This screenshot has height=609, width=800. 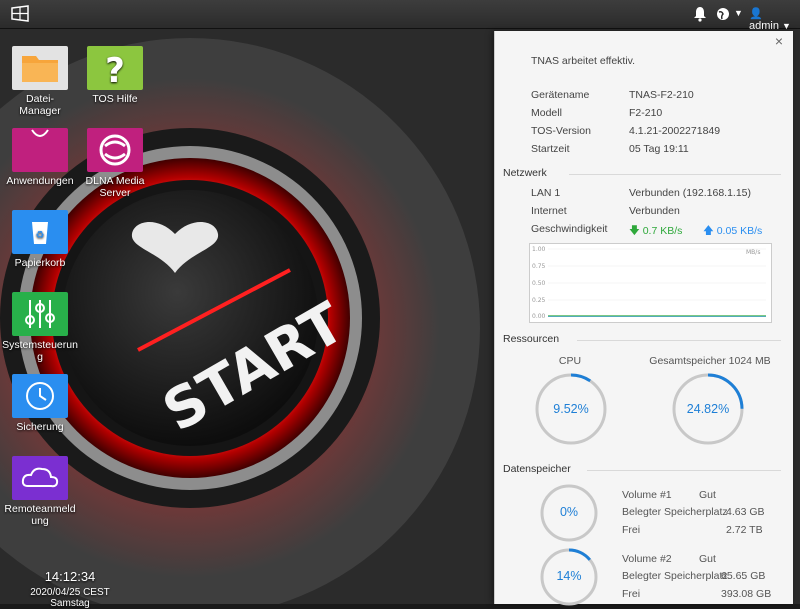 What do you see at coordinates (738, 13) in the screenshot?
I see `language-dropdown-caret-icon: ▼` at bounding box center [738, 13].